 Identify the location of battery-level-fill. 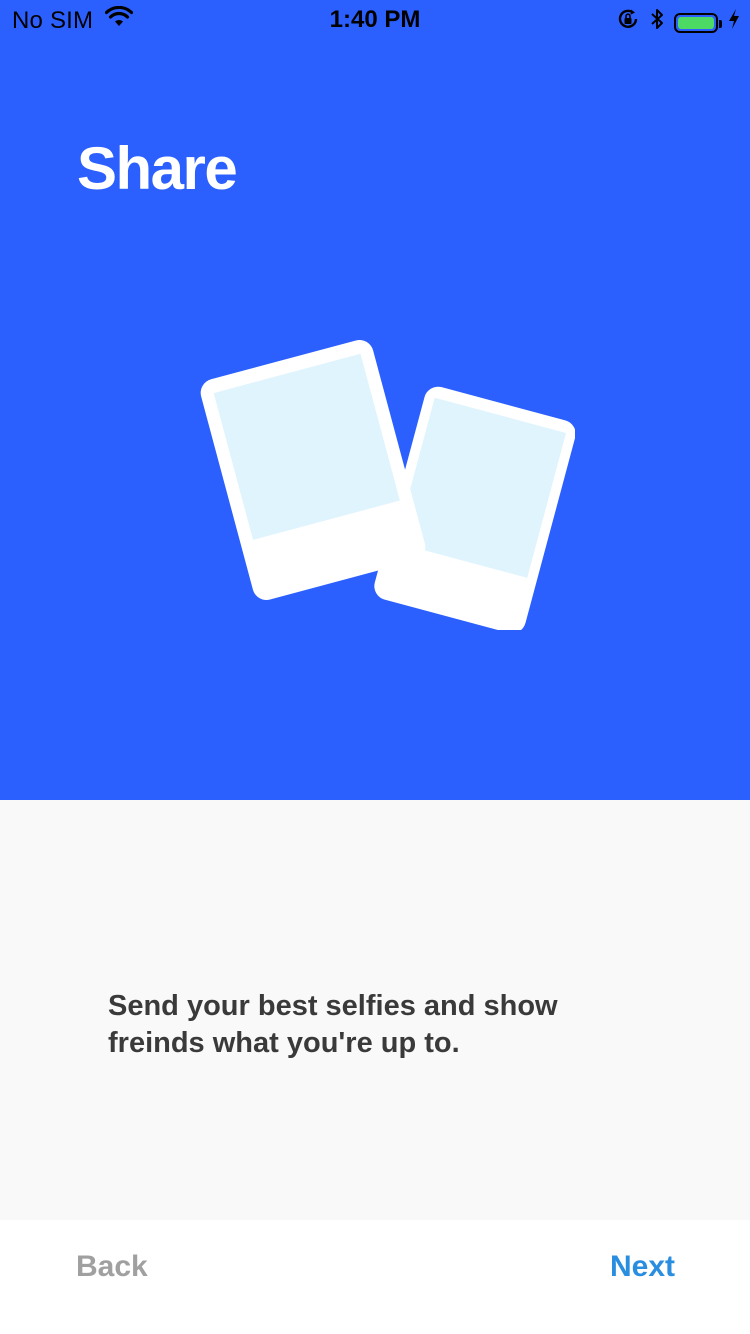
(696, 22).